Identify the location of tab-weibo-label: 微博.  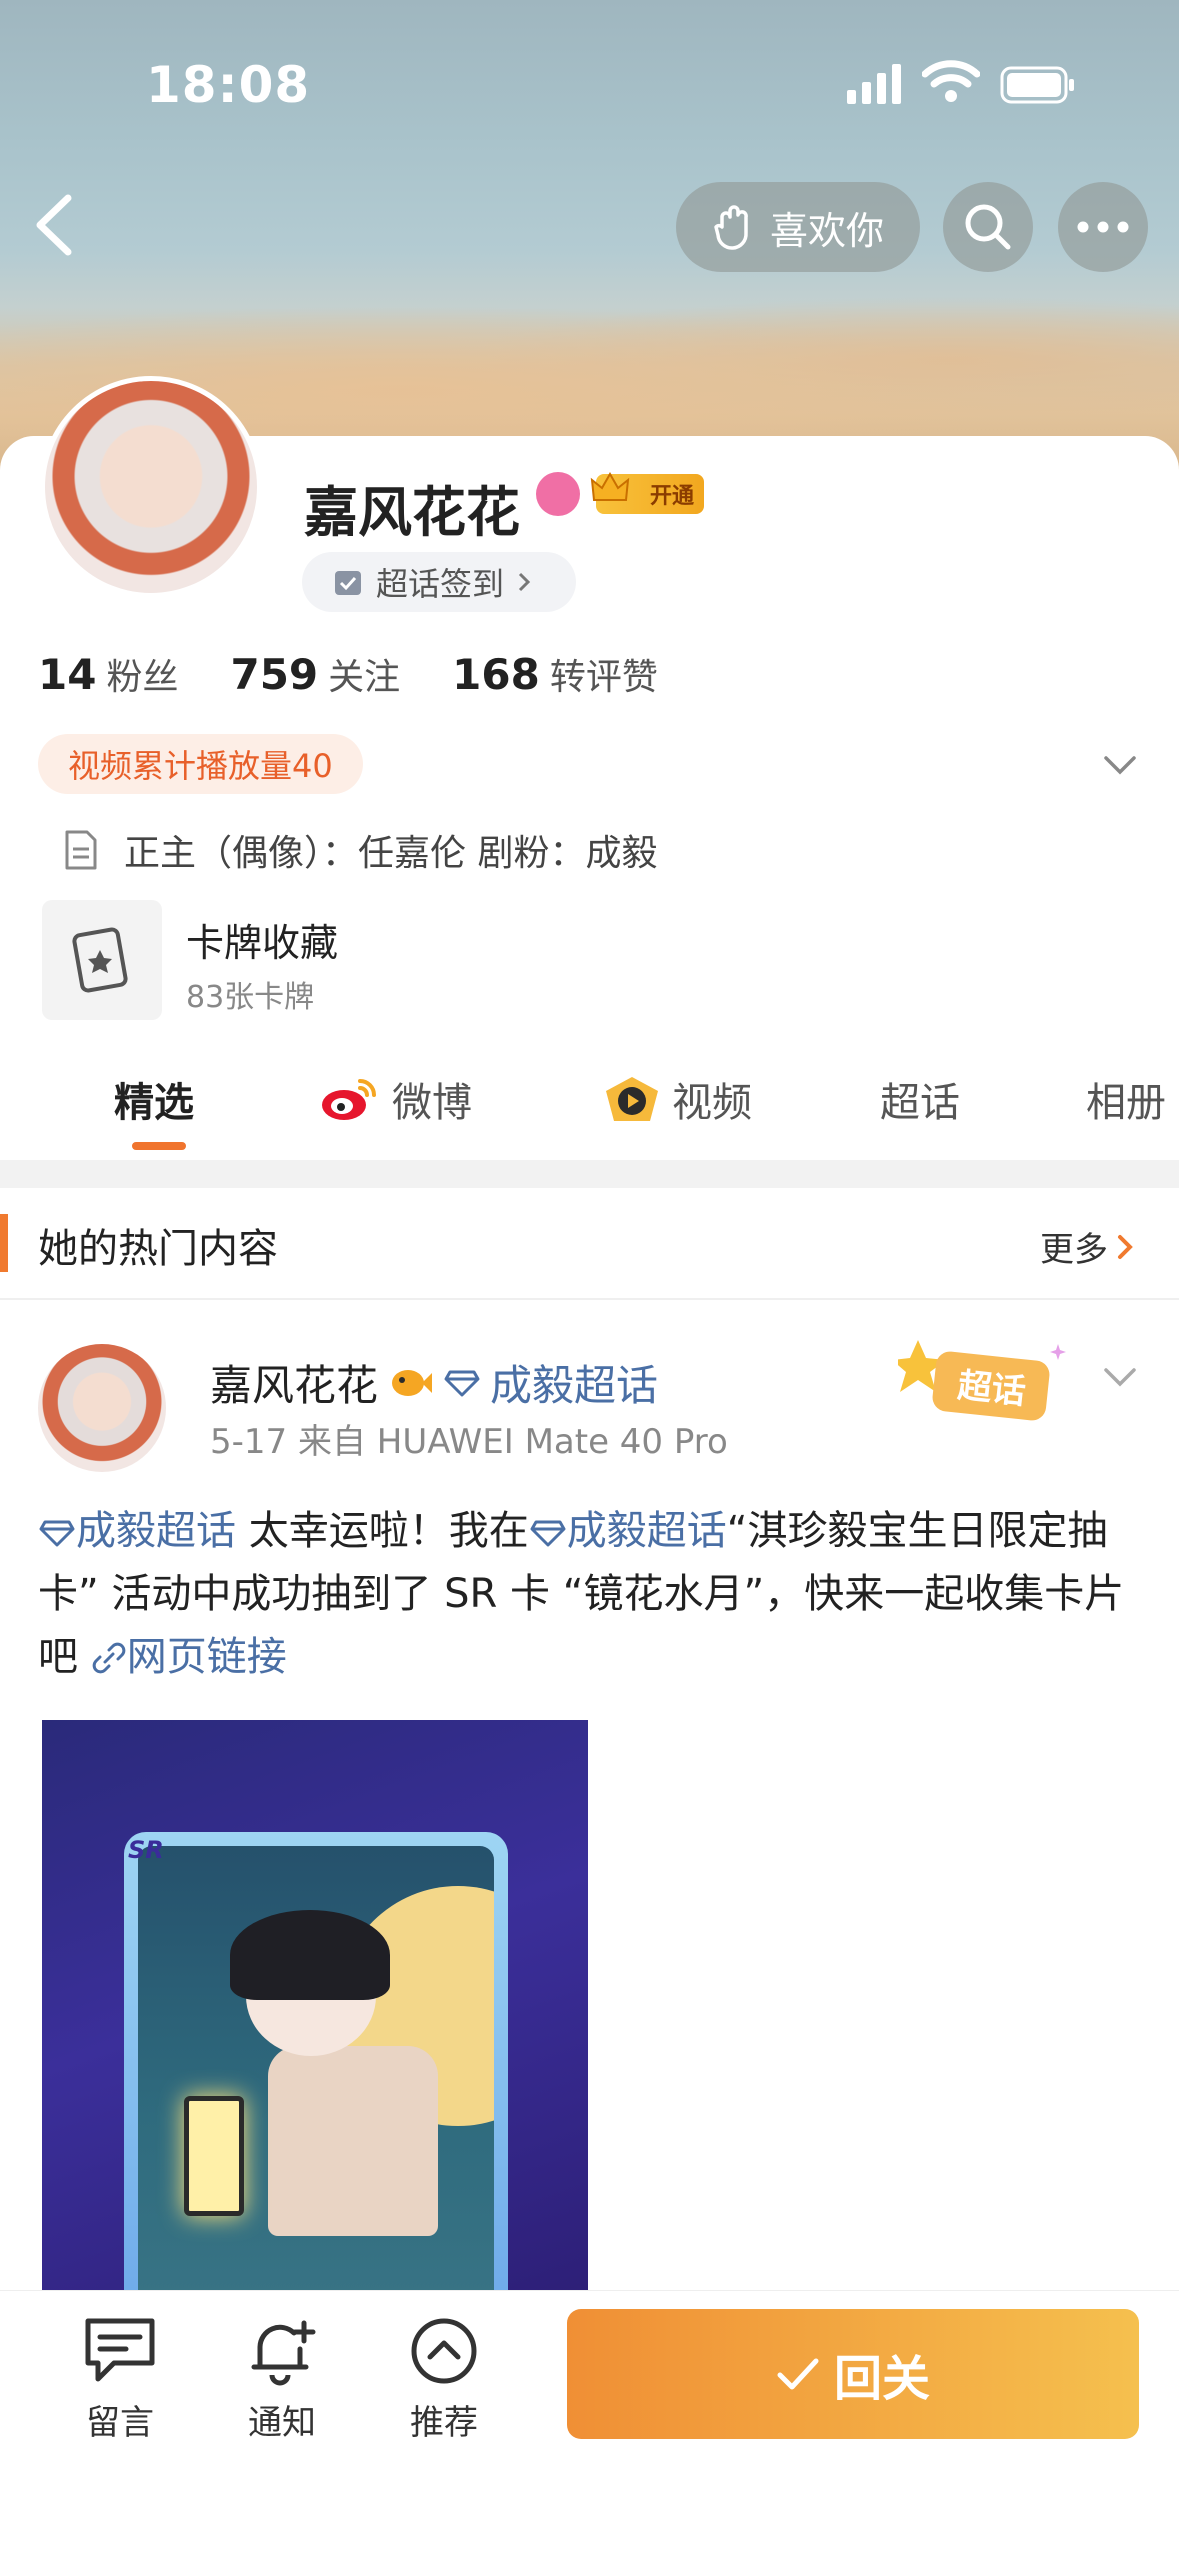
(432, 1103).